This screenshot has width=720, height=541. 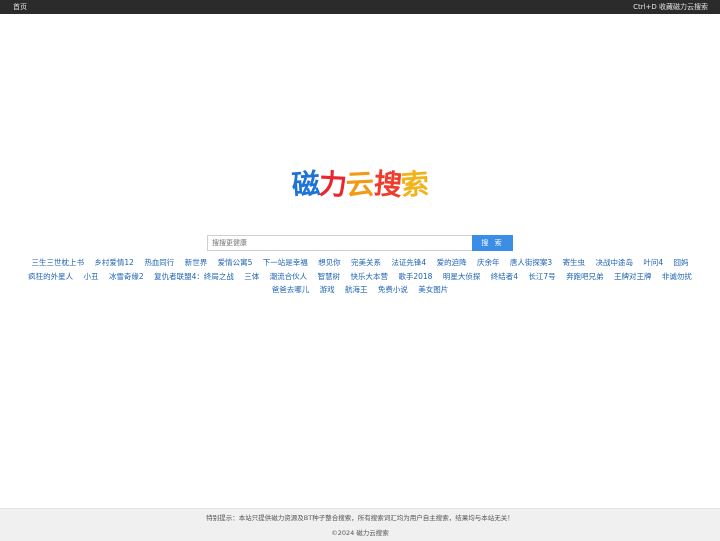 I want to click on hot-link: 热血同行, so click(x=159, y=263).